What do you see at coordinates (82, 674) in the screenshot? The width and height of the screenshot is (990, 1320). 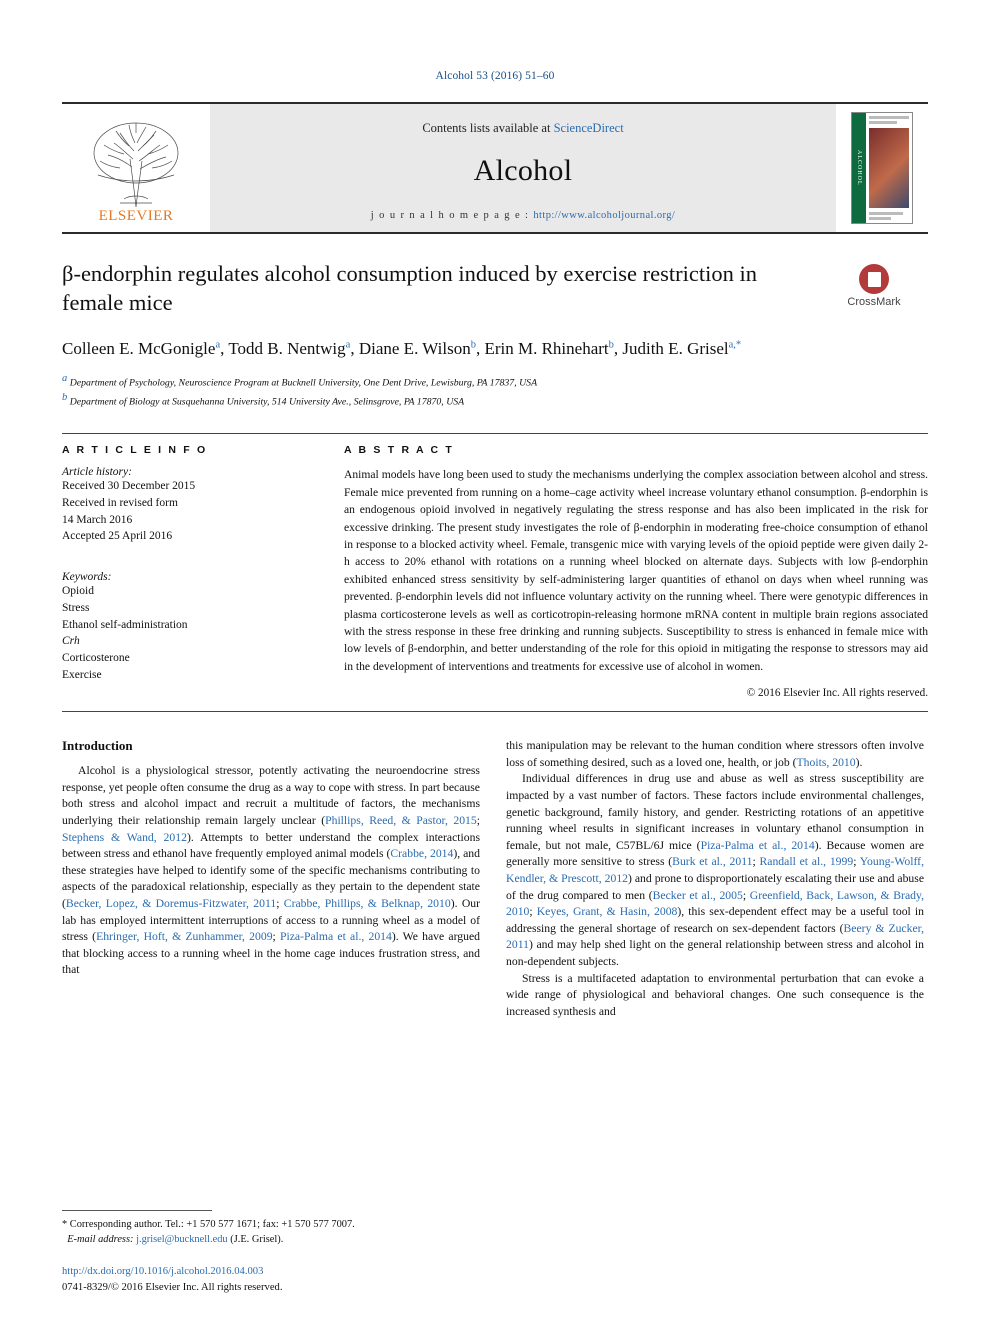 I see `keyword-item: Exercise` at bounding box center [82, 674].